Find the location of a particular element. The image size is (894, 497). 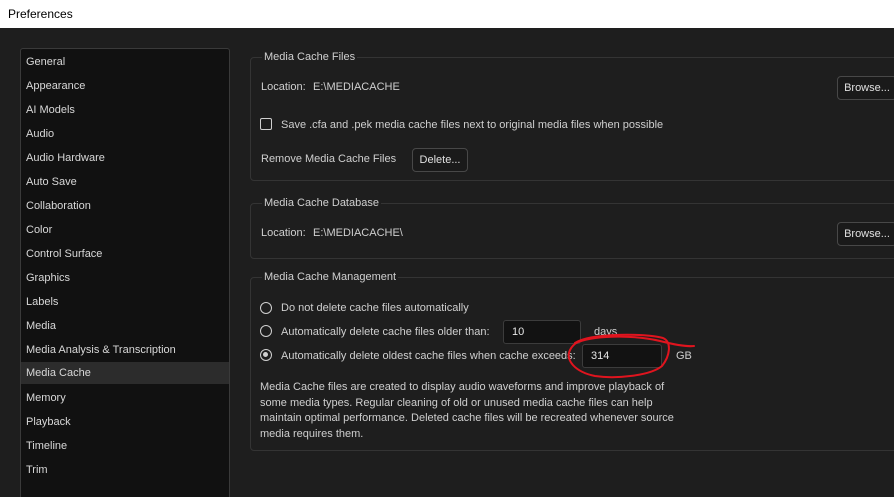

sidebar-item-graphics: Graphics is located at coordinates (125, 278).